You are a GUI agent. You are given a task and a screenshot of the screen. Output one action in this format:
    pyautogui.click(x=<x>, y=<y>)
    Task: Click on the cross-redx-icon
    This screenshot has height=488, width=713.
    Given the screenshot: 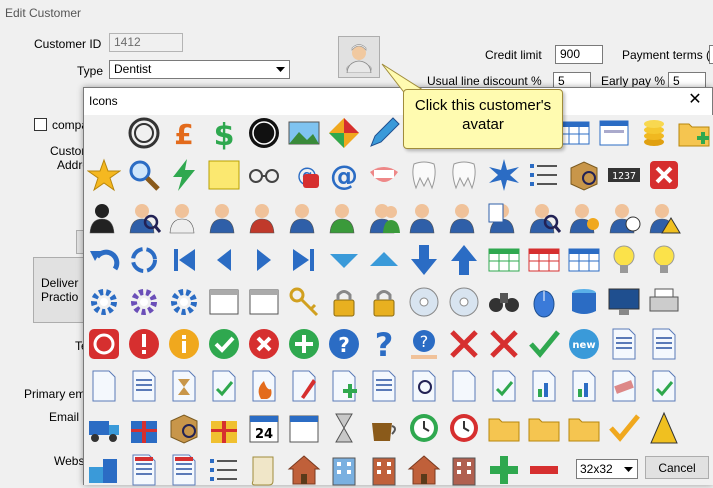 What is the action you would take?
    pyautogui.click(x=504, y=344)
    